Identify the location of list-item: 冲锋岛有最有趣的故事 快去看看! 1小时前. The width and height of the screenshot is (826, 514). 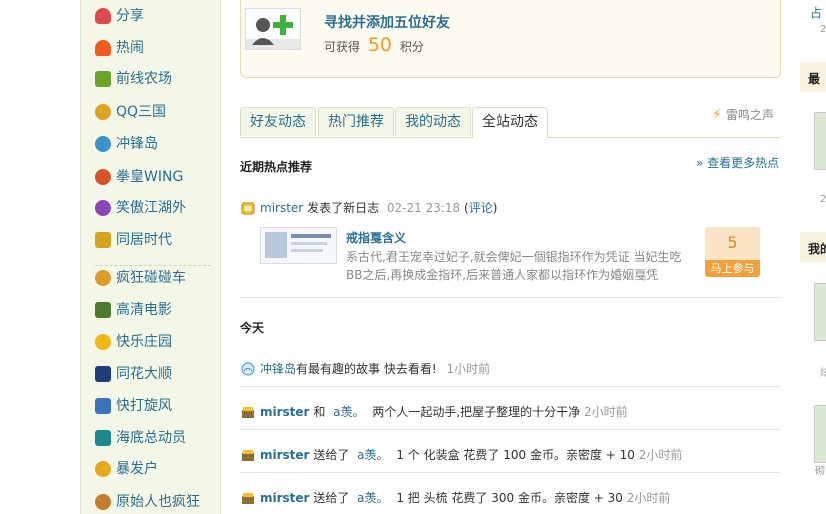
(375, 368).